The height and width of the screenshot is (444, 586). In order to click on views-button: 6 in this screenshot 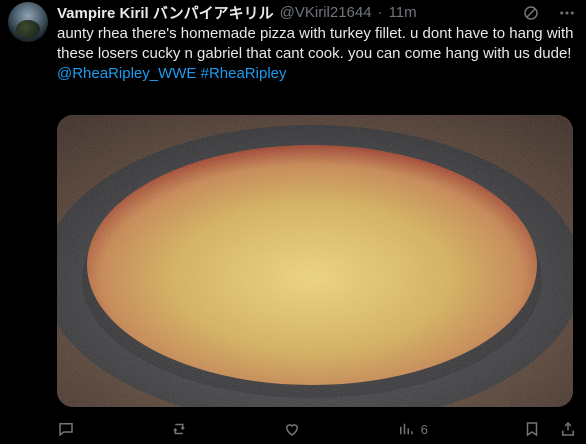, I will do `click(412, 429)`.